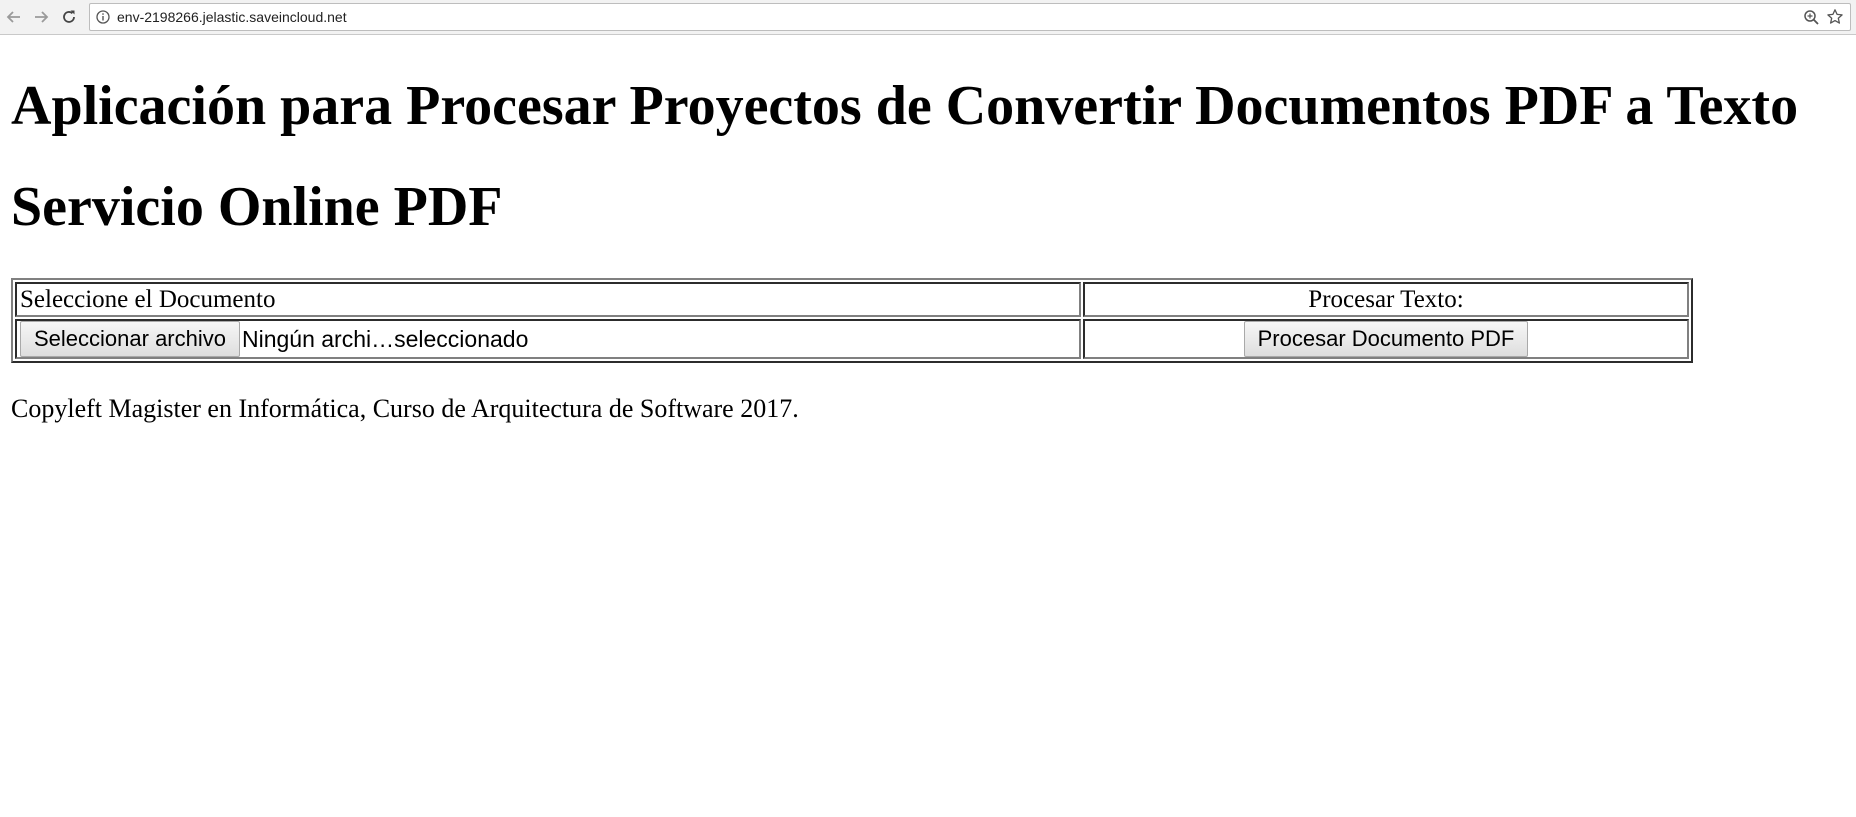 The height and width of the screenshot is (817, 1856). What do you see at coordinates (1835, 17) in the screenshot?
I see `star-icon` at bounding box center [1835, 17].